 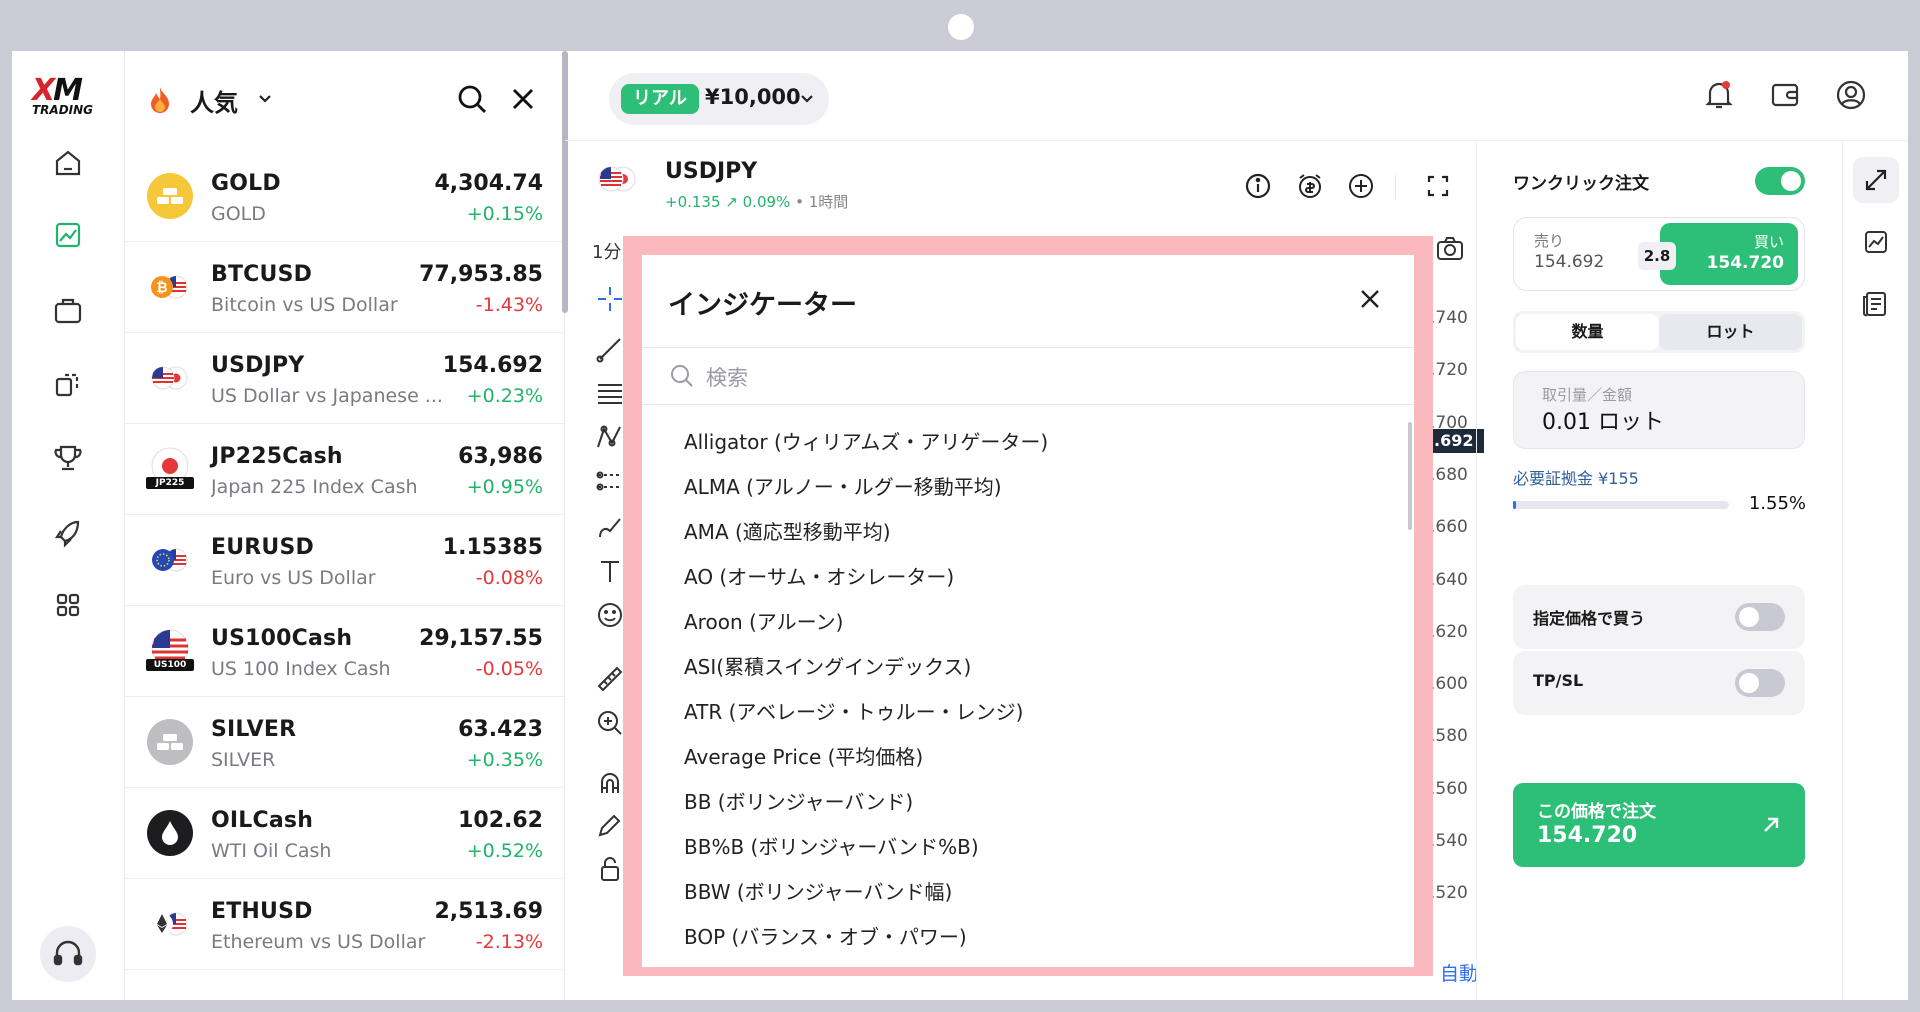 I want to click on one-click-toggle, so click(x=1780, y=181).